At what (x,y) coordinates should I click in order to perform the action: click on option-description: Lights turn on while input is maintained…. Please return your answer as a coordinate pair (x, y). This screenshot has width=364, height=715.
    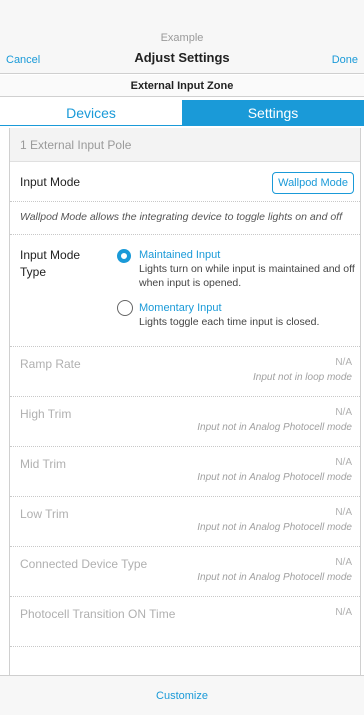
    Looking at the image, I should click on (247, 276).